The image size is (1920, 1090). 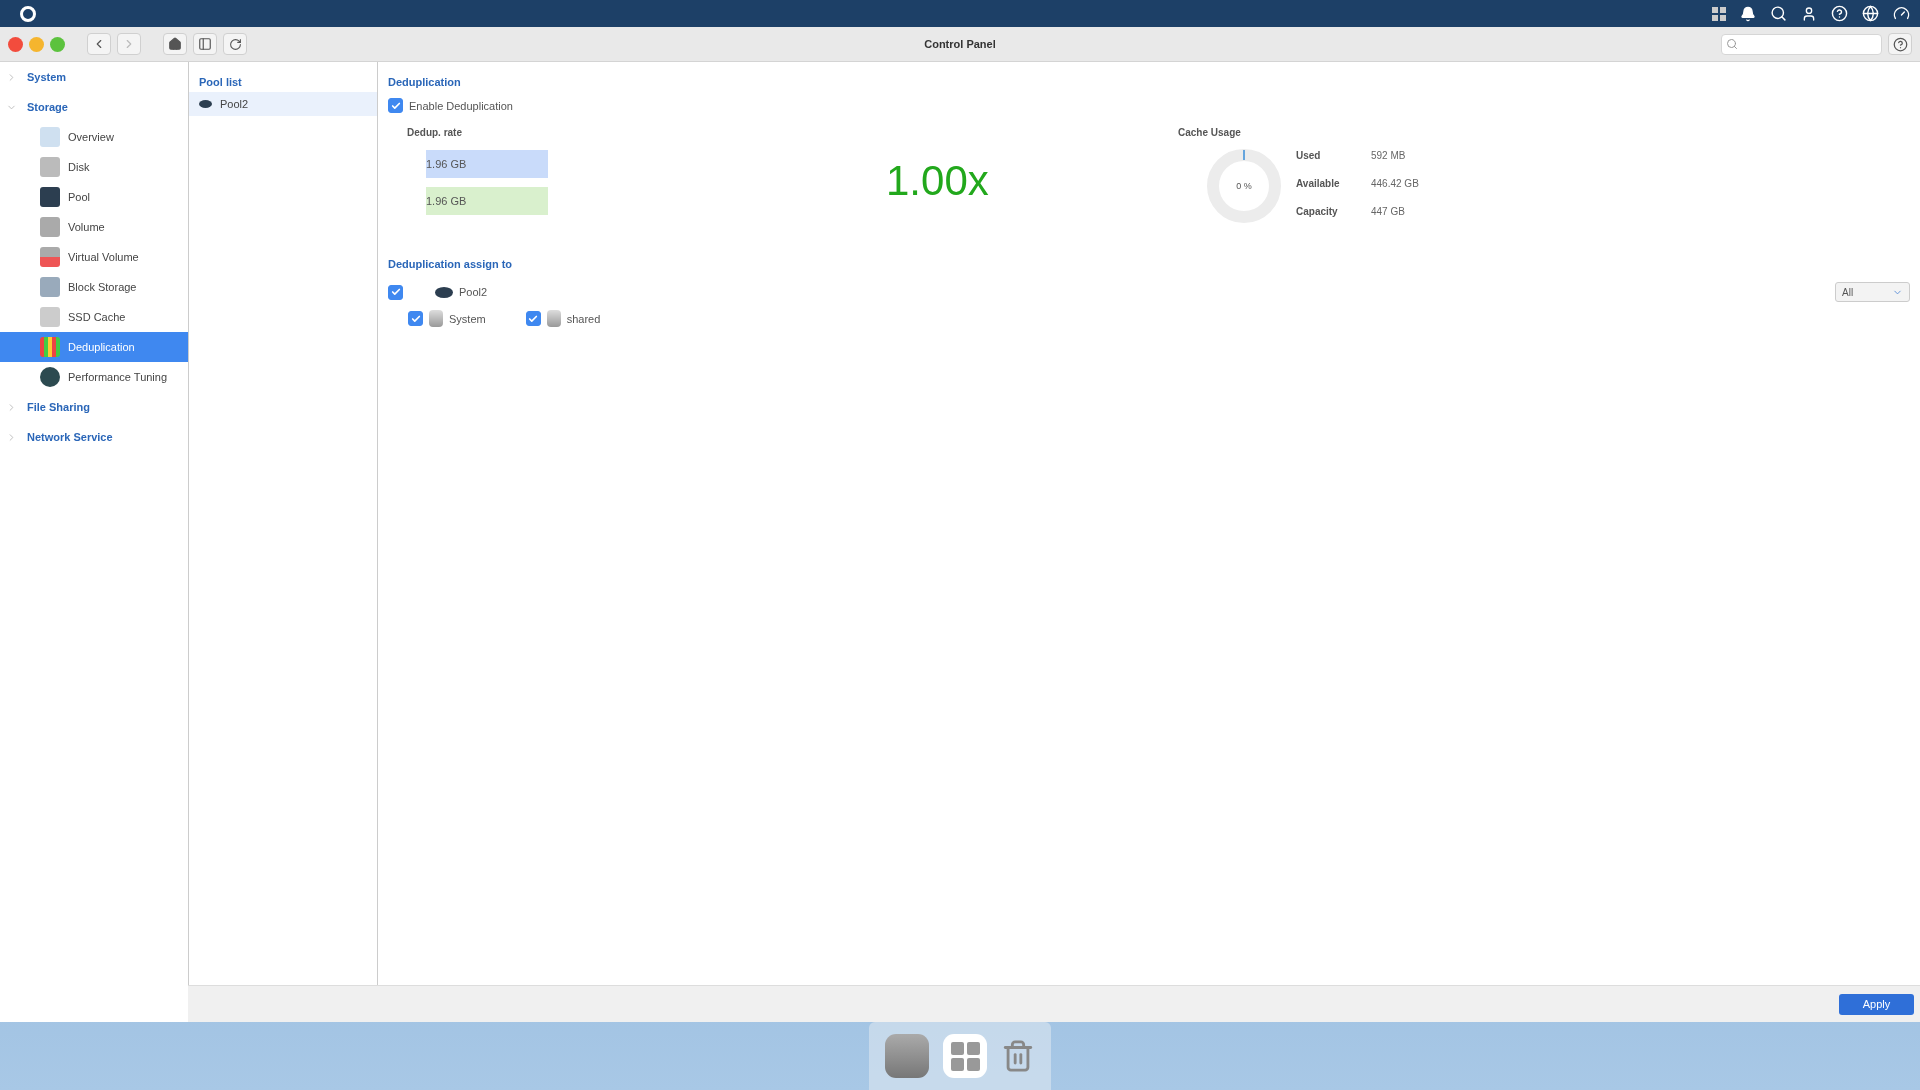 I want to click on stat-label: Used, so click(x=1309, y=155).